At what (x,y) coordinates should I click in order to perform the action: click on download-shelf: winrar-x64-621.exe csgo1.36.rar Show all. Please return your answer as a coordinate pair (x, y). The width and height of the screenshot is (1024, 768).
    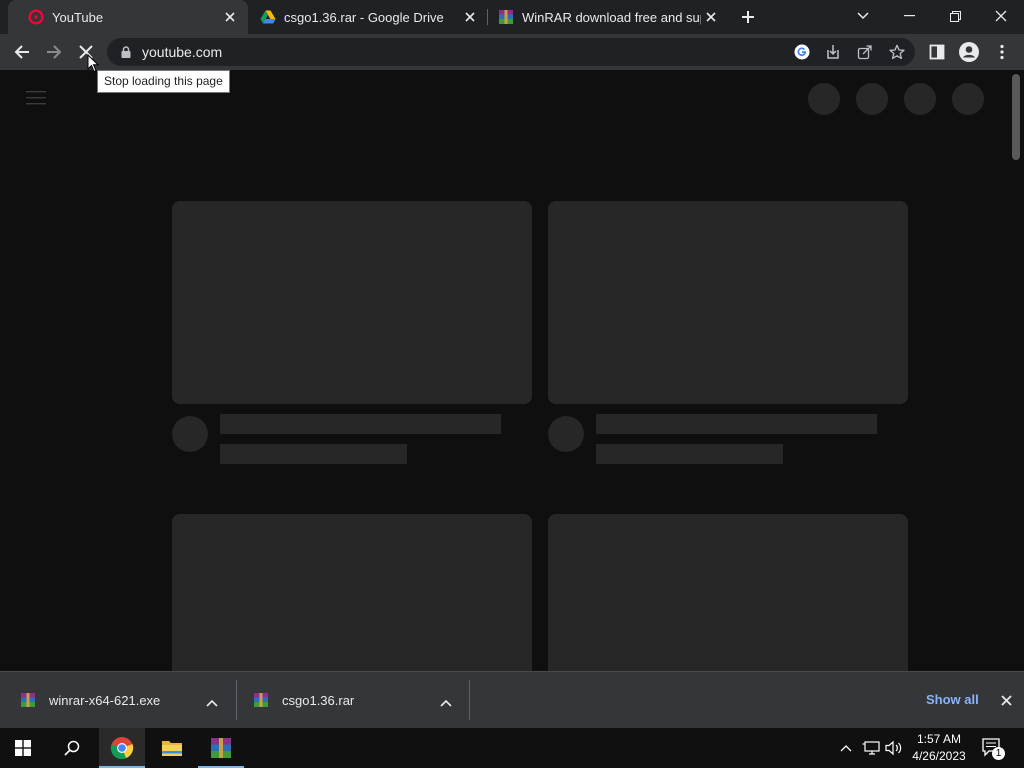
    Looking at the image, I should click on (512, 699).